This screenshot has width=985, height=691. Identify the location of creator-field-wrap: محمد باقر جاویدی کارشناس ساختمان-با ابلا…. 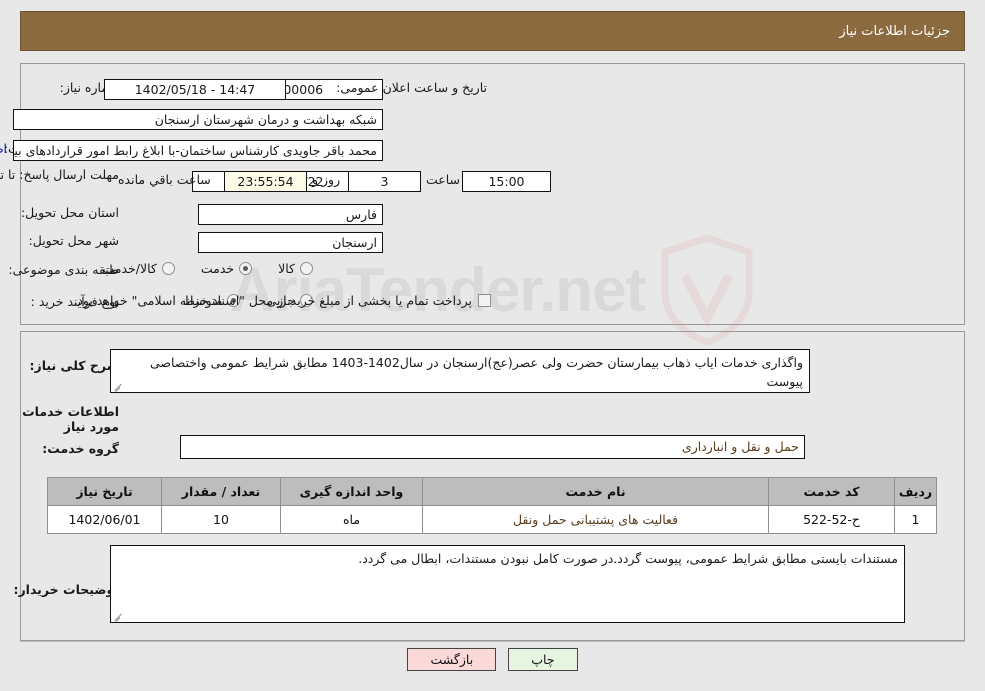
(198, 150).